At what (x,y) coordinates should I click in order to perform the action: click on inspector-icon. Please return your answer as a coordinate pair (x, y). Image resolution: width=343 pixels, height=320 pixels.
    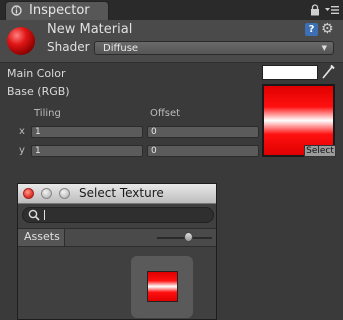
    Looking at the image, I should click on (16, 10).